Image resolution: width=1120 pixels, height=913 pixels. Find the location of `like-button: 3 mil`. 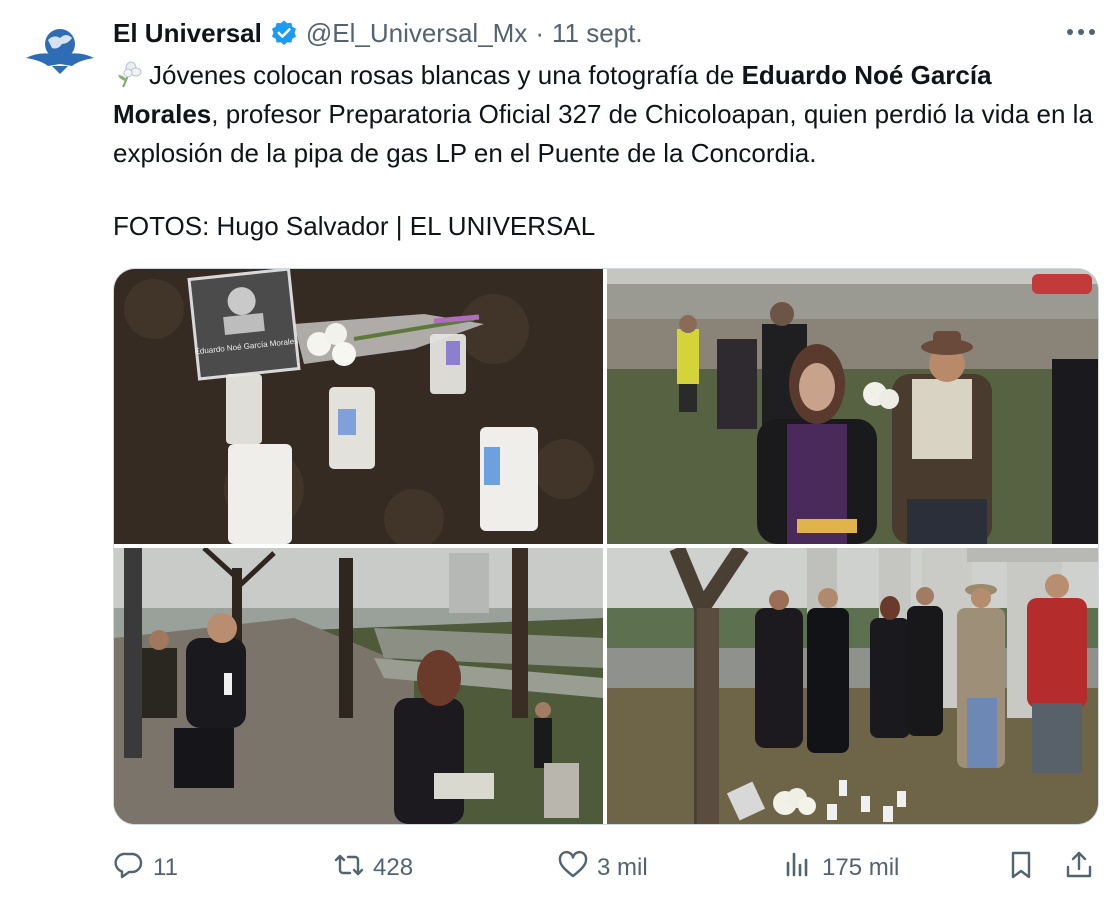

like-button: 3 mil is located at coordinates (602, 868).